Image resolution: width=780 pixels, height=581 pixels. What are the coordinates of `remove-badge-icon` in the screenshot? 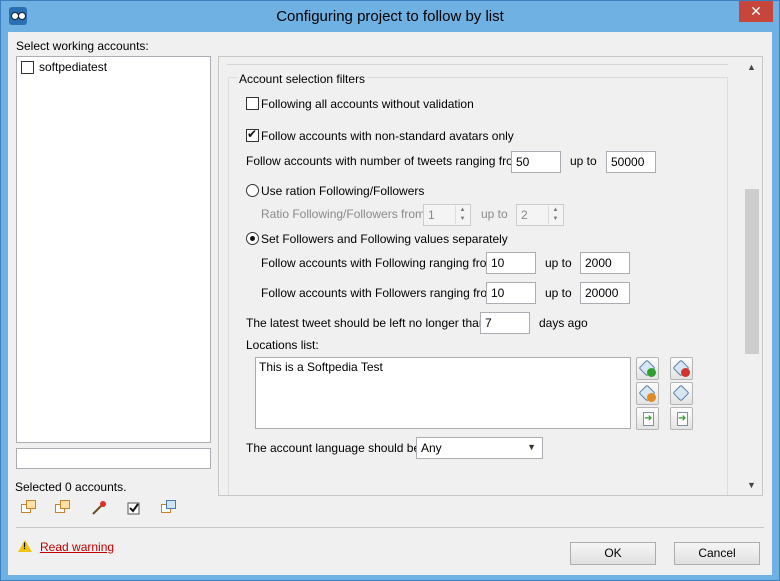 It's located at (685, 372).